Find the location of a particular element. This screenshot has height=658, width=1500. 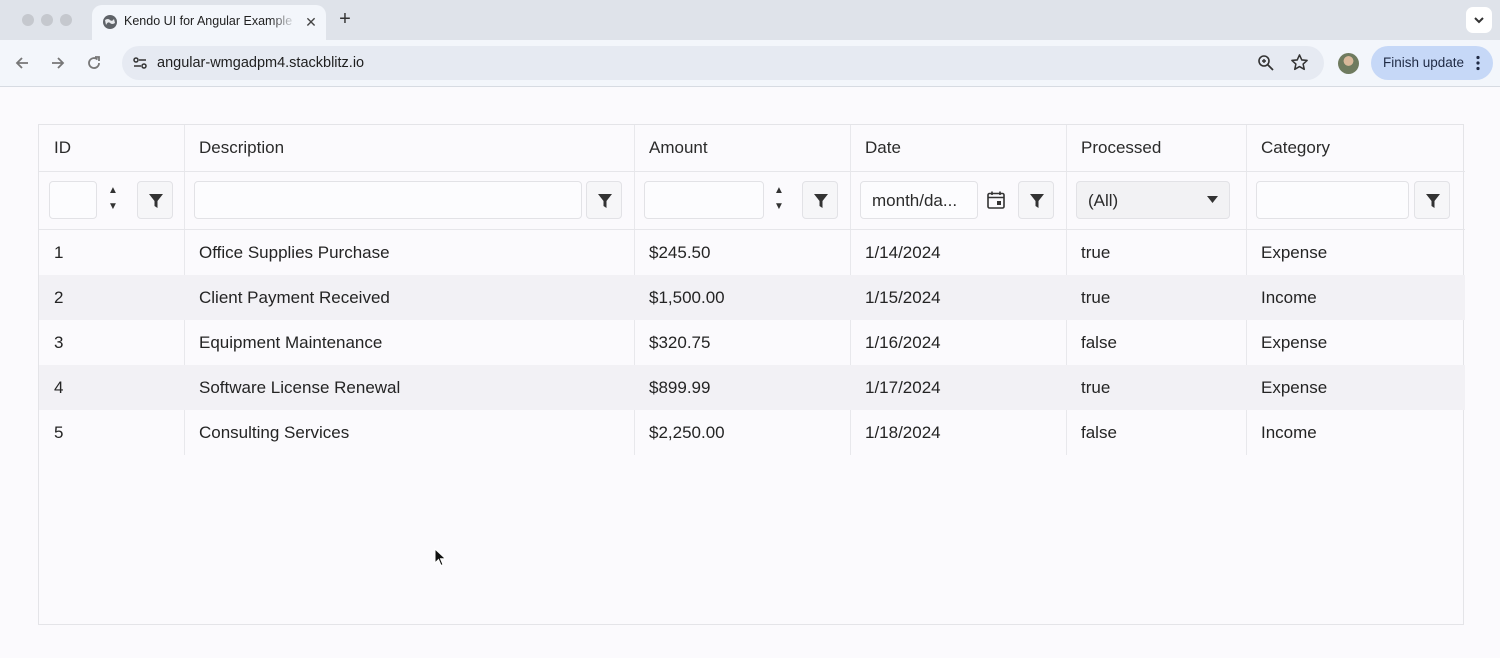

cell-amount: $320.75 is located at coordinates (680, 342).